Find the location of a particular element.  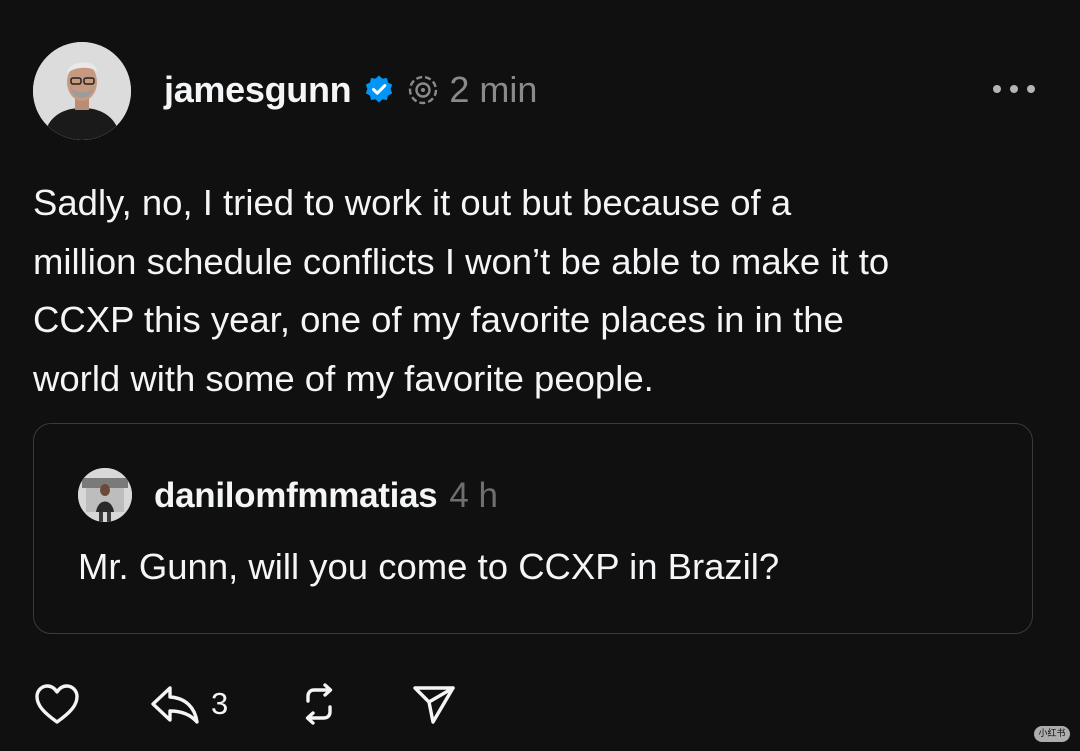

post-header: jamesgunn 2 min is located at coordinates (350, 90).